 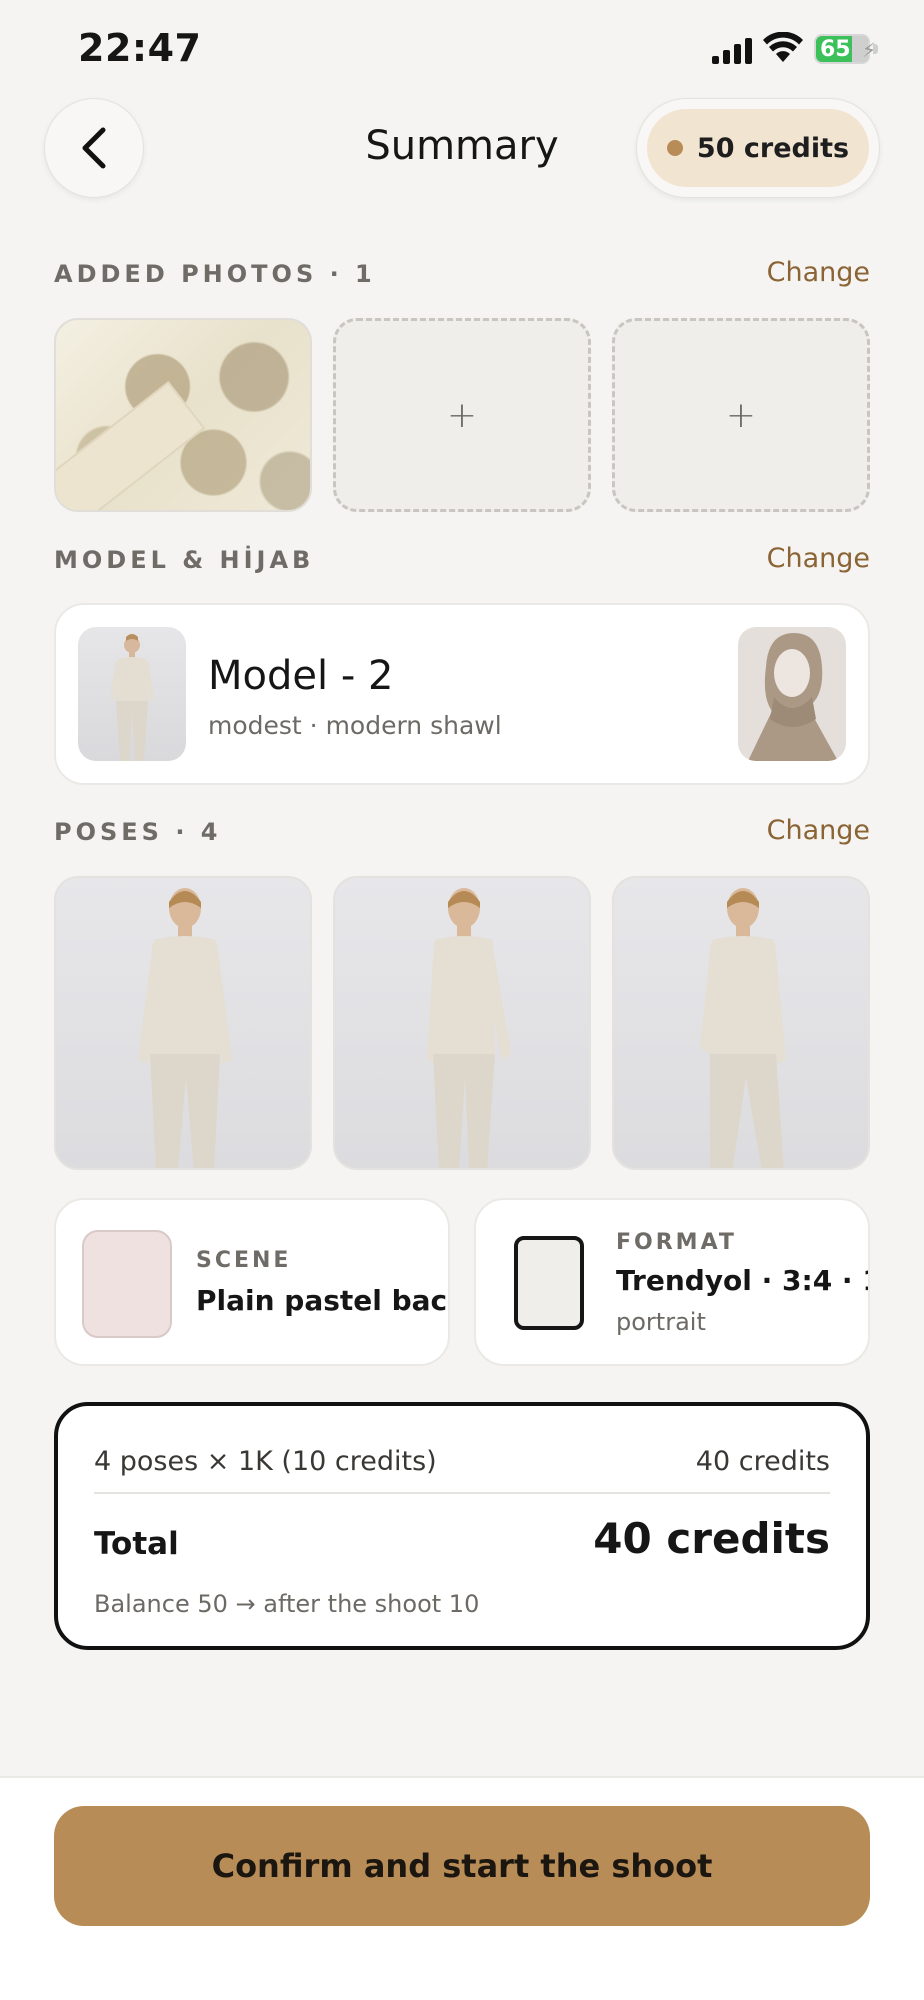 I want to click on status-bar: 22:47 65 ⚡, so click(x=462, y=50).